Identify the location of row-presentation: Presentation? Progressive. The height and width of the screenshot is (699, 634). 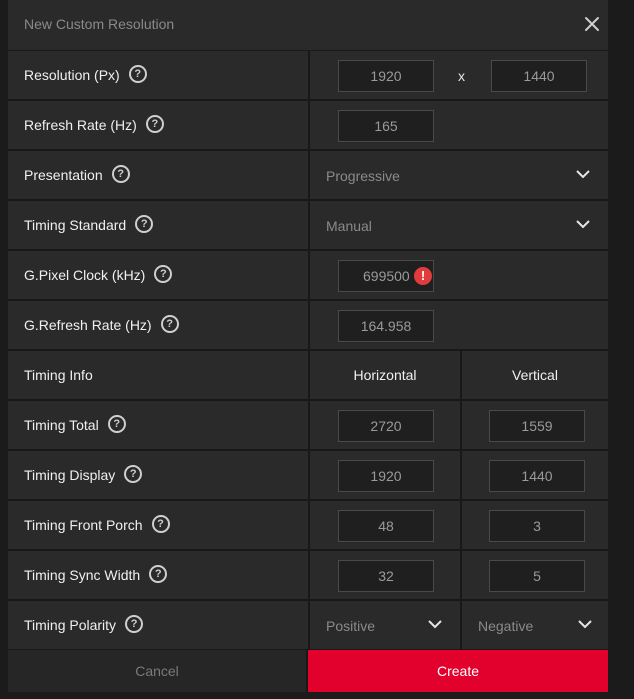
(308, 175).